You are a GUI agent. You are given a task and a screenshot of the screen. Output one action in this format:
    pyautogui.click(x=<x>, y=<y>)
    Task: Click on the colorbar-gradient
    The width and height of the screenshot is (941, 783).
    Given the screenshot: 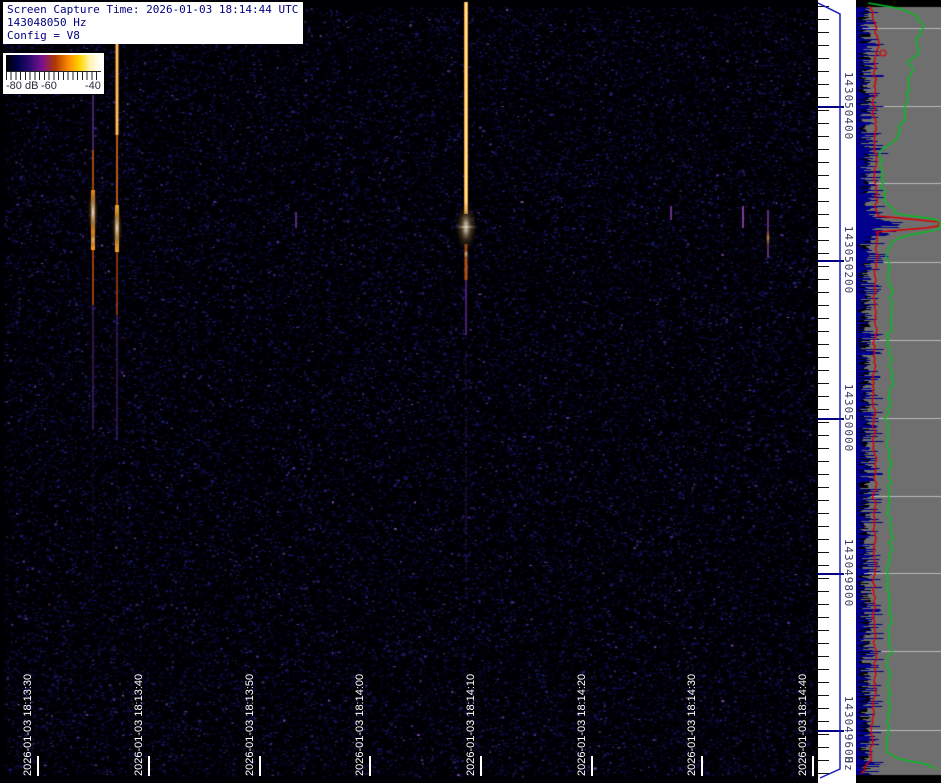 What is the action you would take?
    pyautogui.click(x=53, y=63)
    